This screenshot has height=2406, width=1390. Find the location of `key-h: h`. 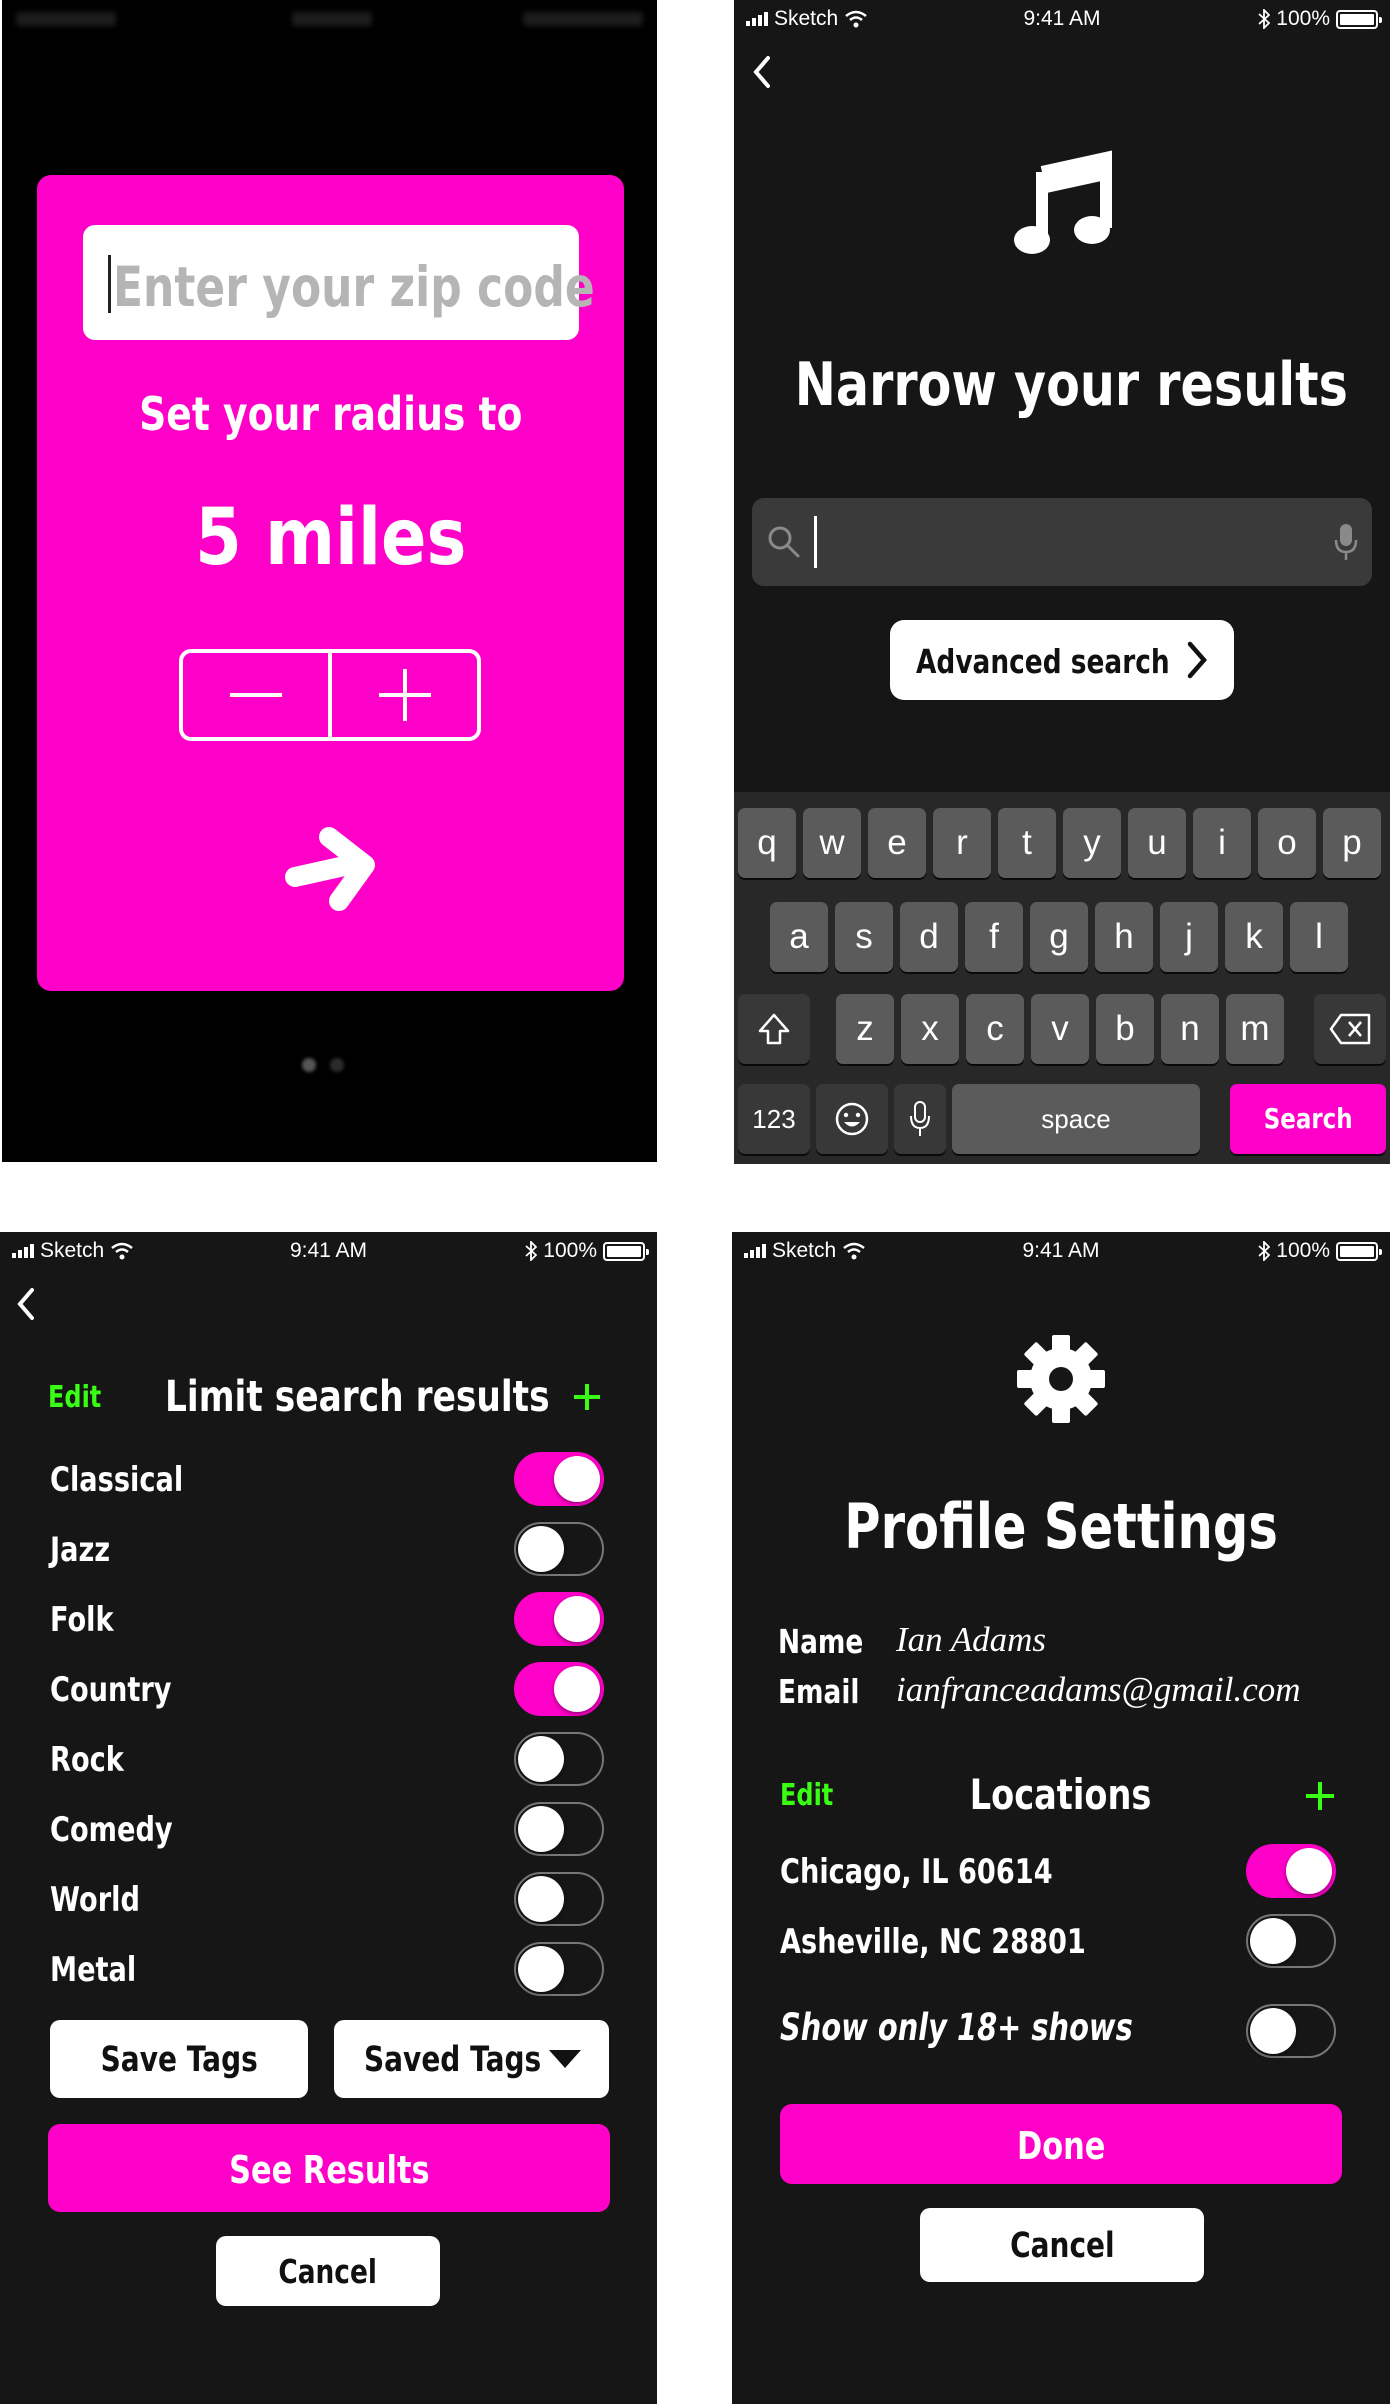

key-h: h is located at coordinates (1124, 937).